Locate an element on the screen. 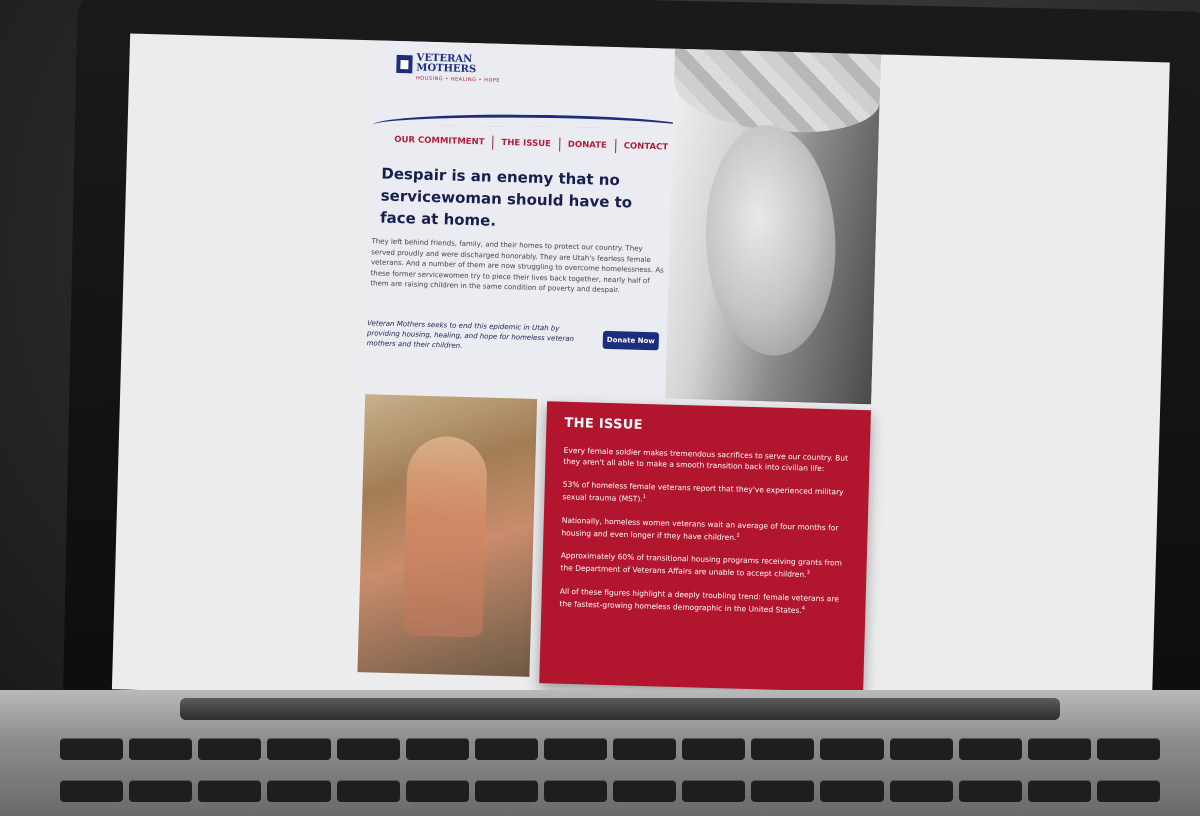 This screenshot has height=816, width=1200. mother-and-child-photo is located at coordinates (447, 535).